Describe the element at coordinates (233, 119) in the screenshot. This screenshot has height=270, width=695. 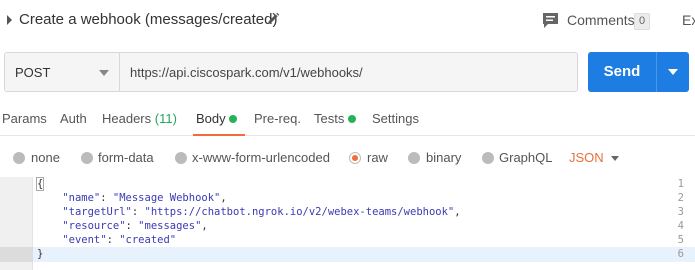
I see `body-indicator-dot` at that location.